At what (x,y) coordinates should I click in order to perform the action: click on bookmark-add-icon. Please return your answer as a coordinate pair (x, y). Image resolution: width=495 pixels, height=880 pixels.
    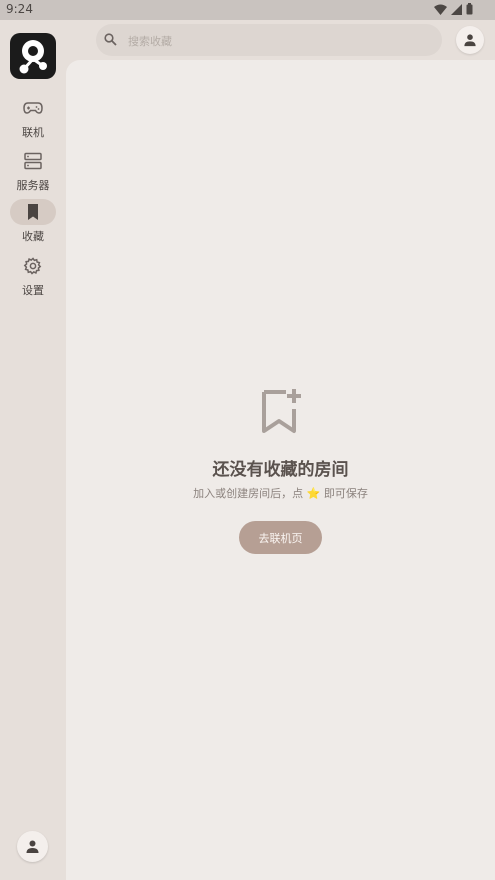
    Looking at the image, I should click on (281, 413).